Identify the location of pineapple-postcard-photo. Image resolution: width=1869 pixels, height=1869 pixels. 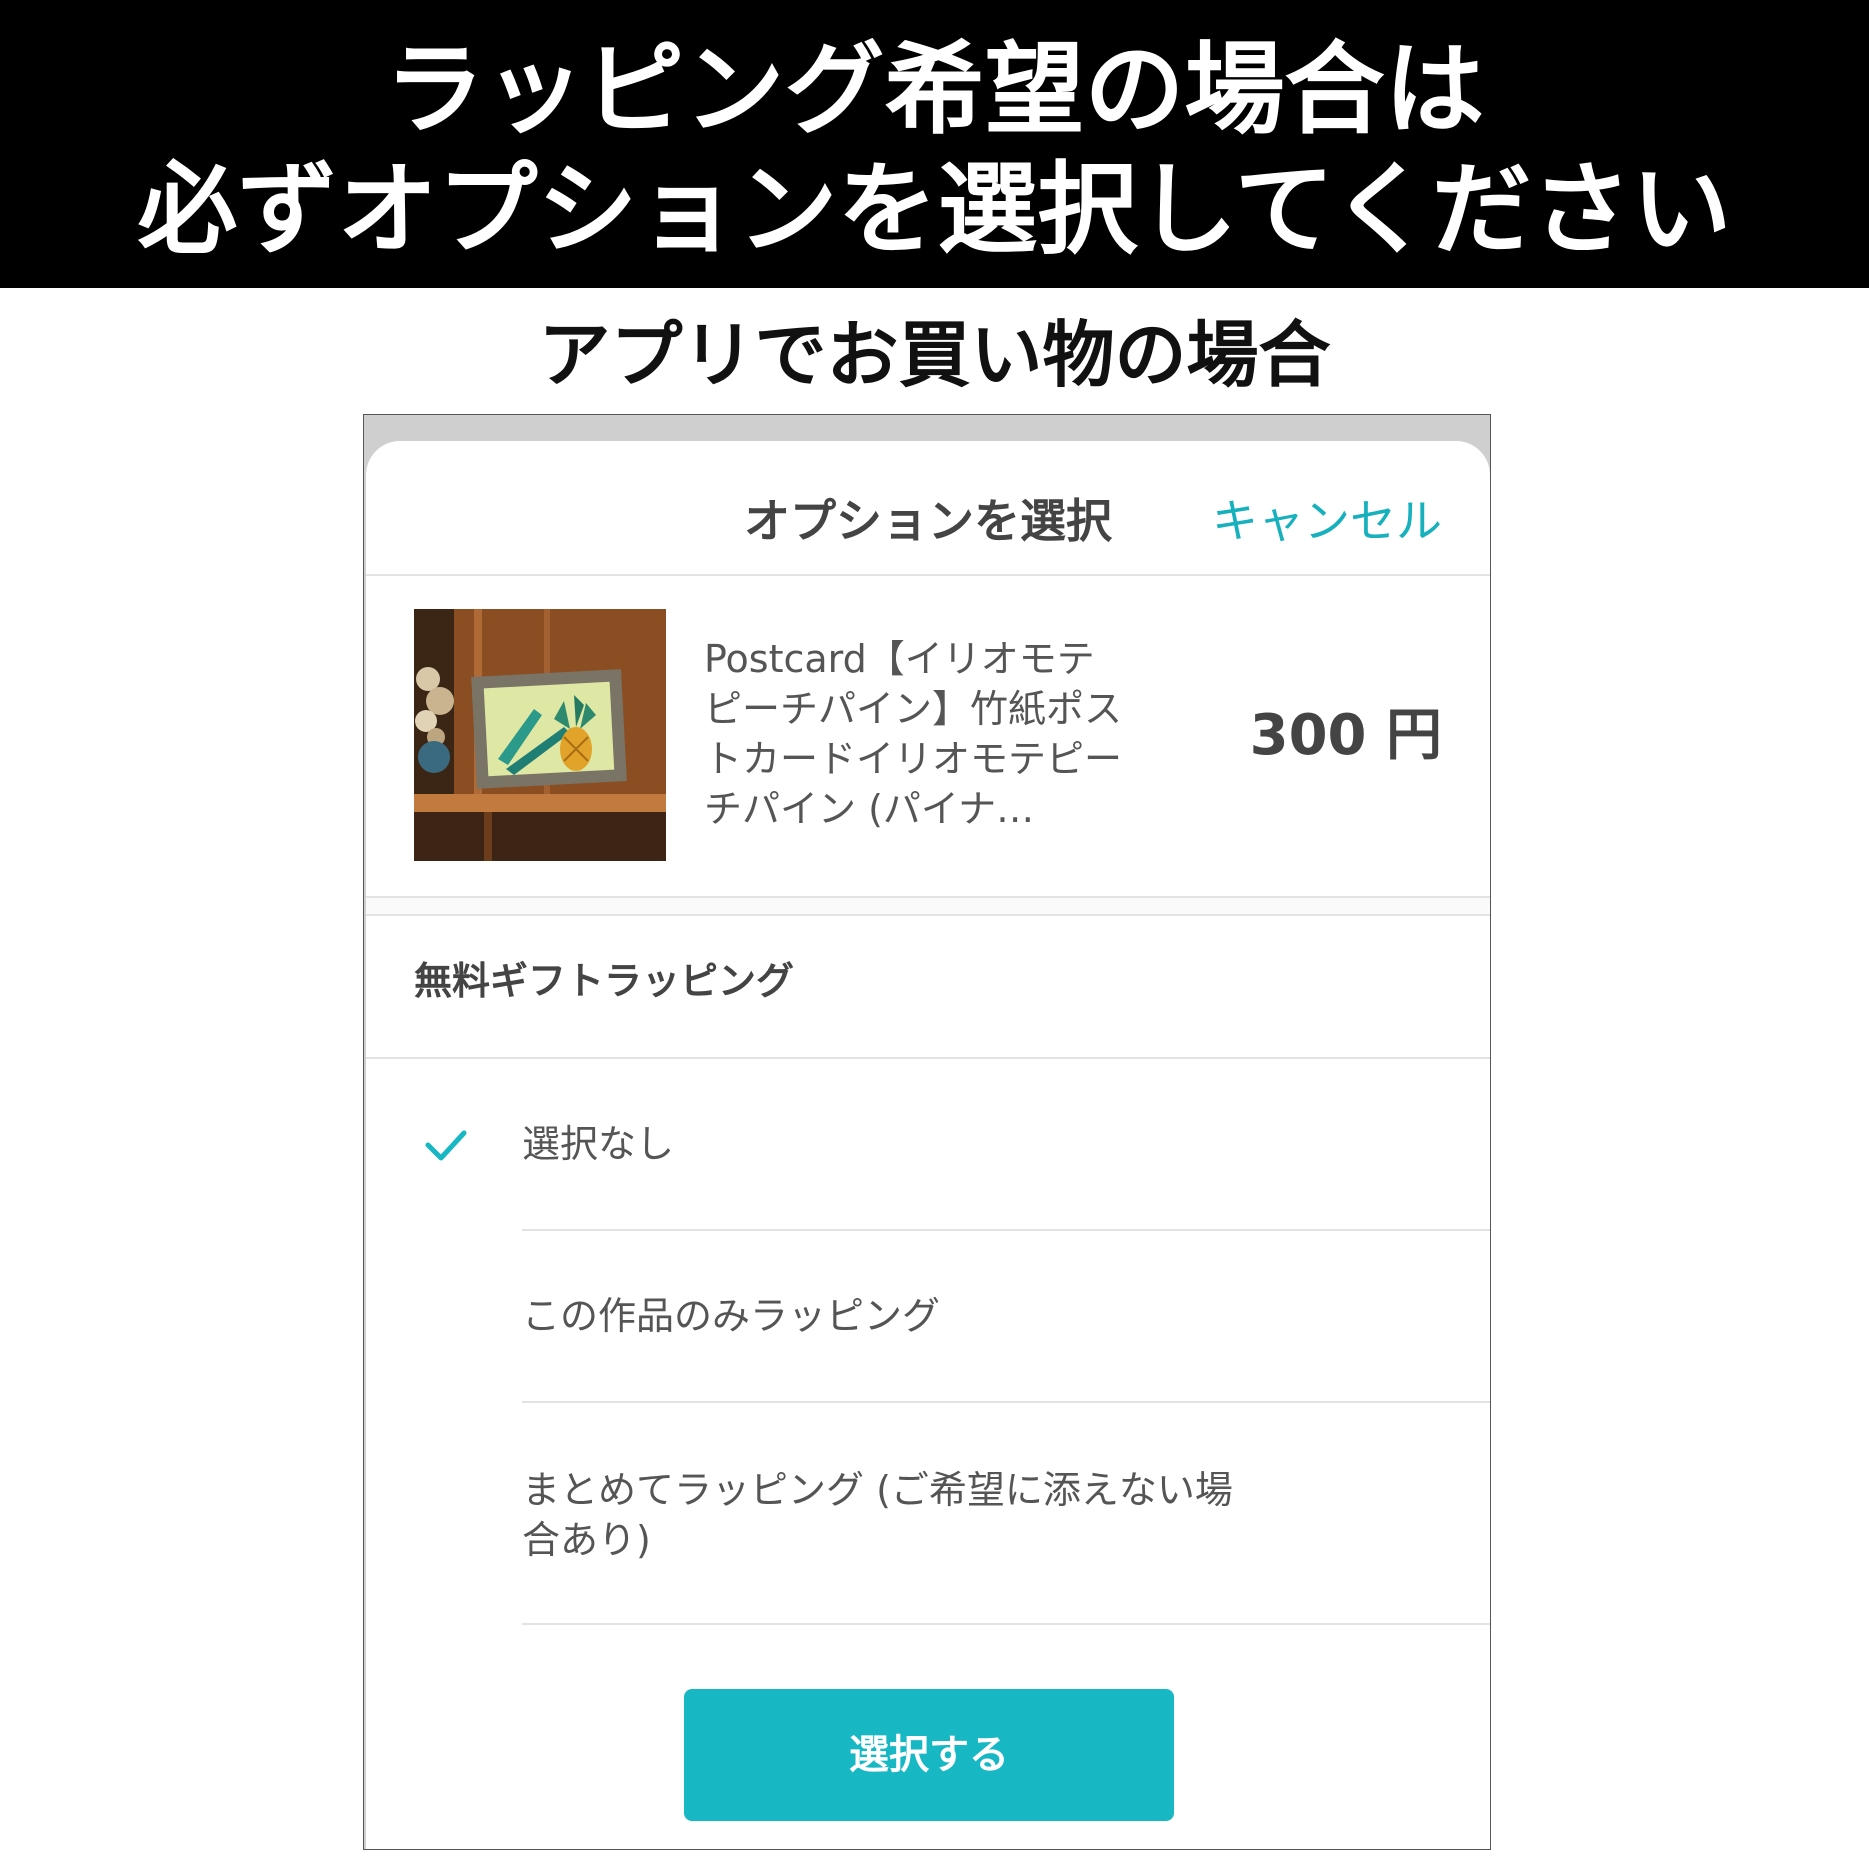
(540, 735).